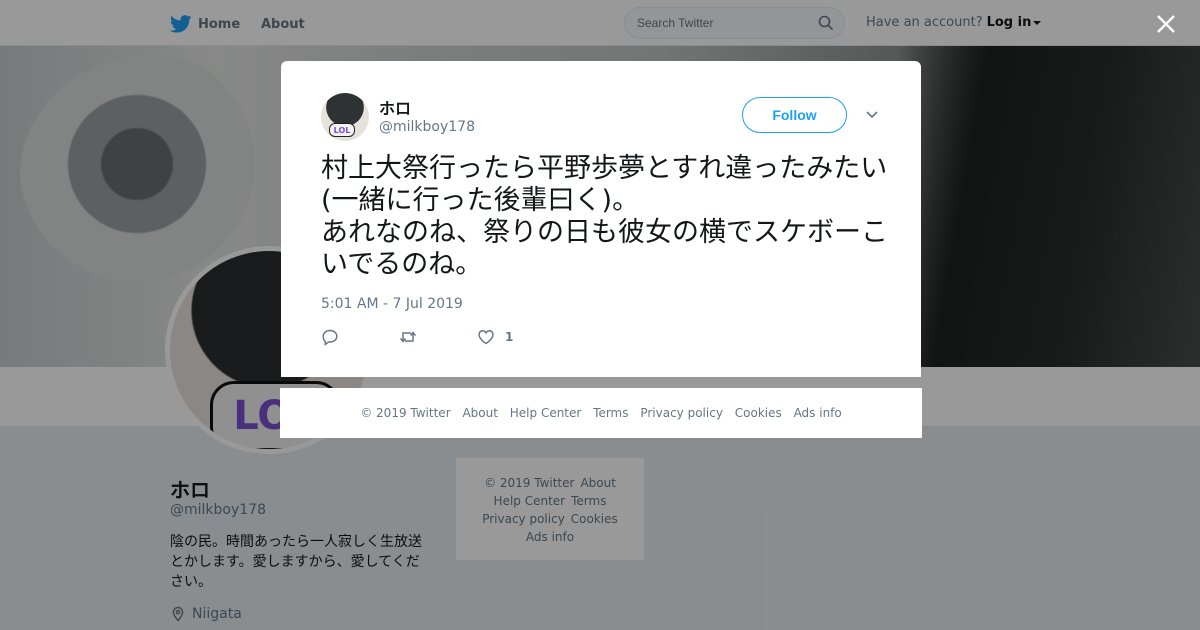 The height and width of the screenshot is (630, 1200). Describe the element at coordinates (479, 413) in the screenshot. I see `footer-about: About` at that location.